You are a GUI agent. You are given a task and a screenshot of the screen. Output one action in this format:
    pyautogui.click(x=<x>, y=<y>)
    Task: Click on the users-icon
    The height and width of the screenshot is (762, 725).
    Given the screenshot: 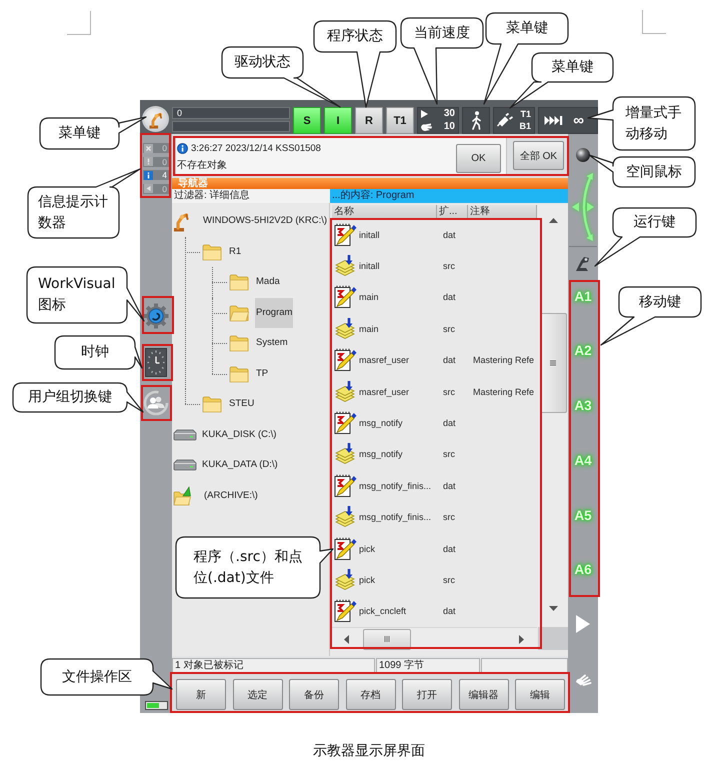 What is the action you would take?
    pyautogui.click(x=156, y=402)
    